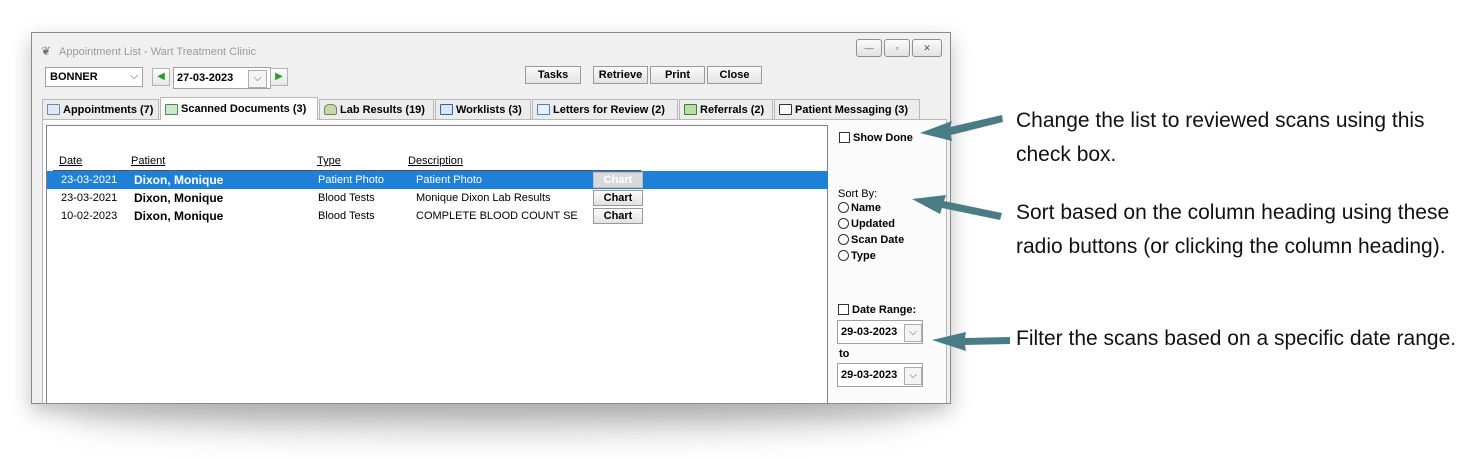 This screenshot has width=1484, height=460. What do you see at coordinates (171, 109) in the screenshot?
I see `scanned-documents-icon` at bounding box center [171, 109].